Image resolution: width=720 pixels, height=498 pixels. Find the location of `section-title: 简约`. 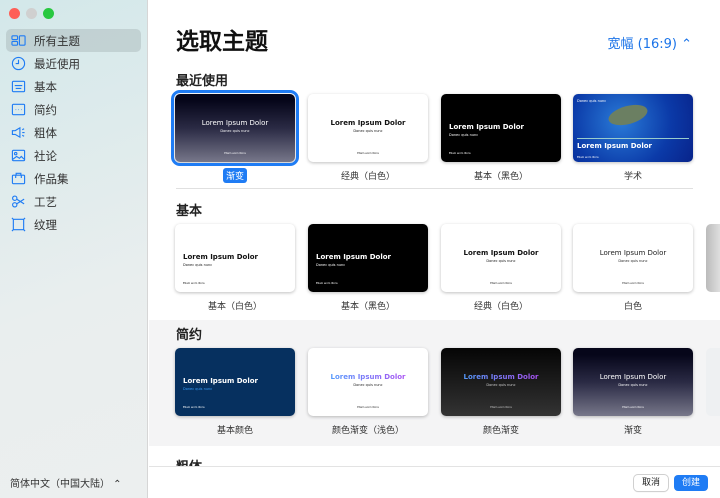

section-title: 简约 is located at coordinates (189, 335).